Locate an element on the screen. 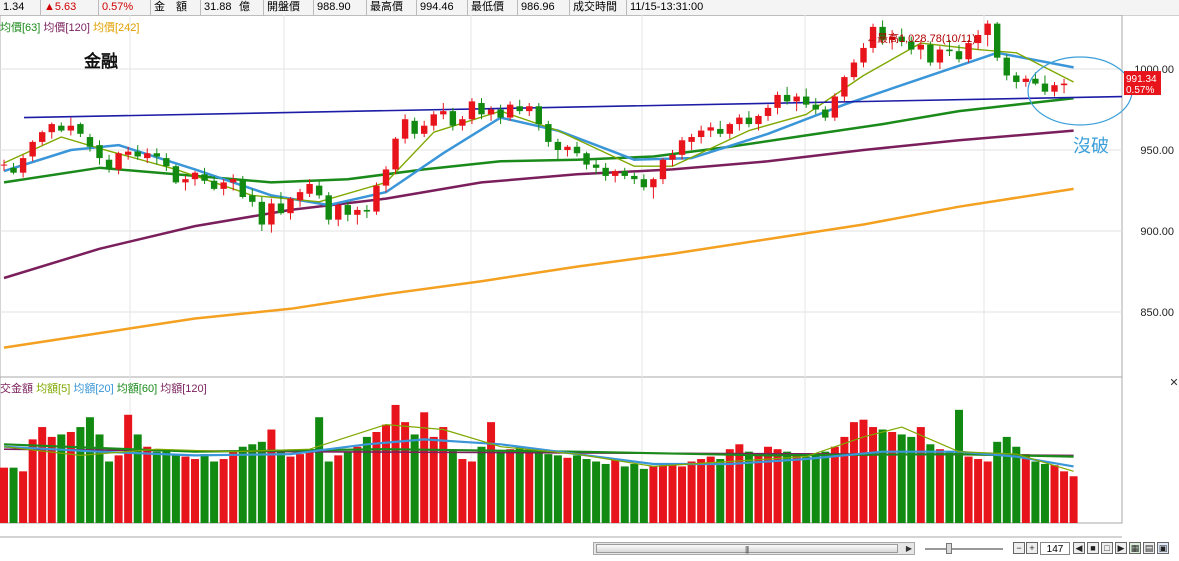 This screenshot has width=1179, height=561. legend-ma242: 均價[242] is located at coordinates (116, 28).